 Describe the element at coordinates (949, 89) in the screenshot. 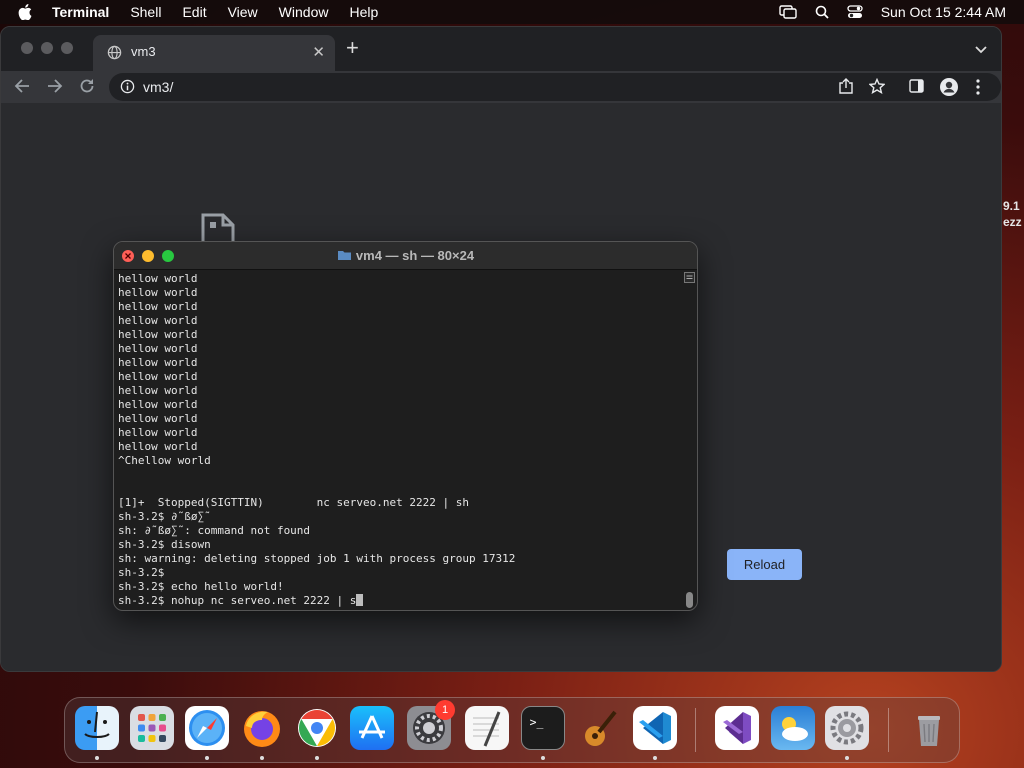

I see `profile-icon` at that location.